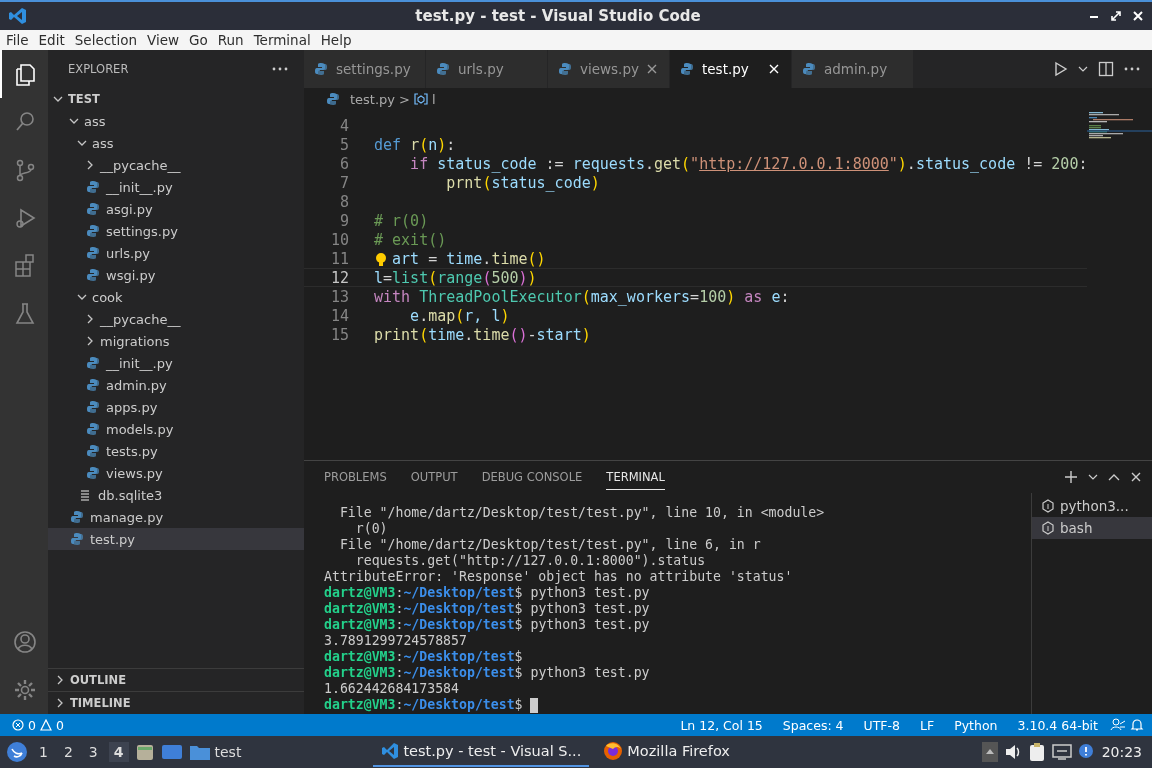 Image resolution: width=1152 pixels, height=768 pixels. Describe the element at coordinates (230, 40) in the screenshot. I see `menu-item: Run` at that location.